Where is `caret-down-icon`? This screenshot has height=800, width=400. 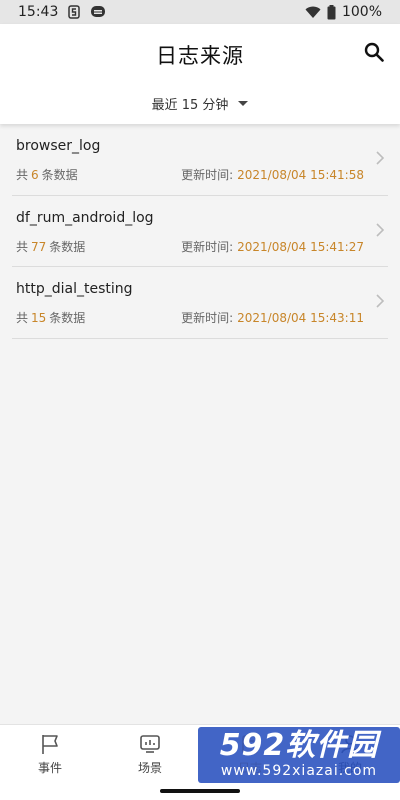 caret-down-icon is located at coordinates (243, 103).